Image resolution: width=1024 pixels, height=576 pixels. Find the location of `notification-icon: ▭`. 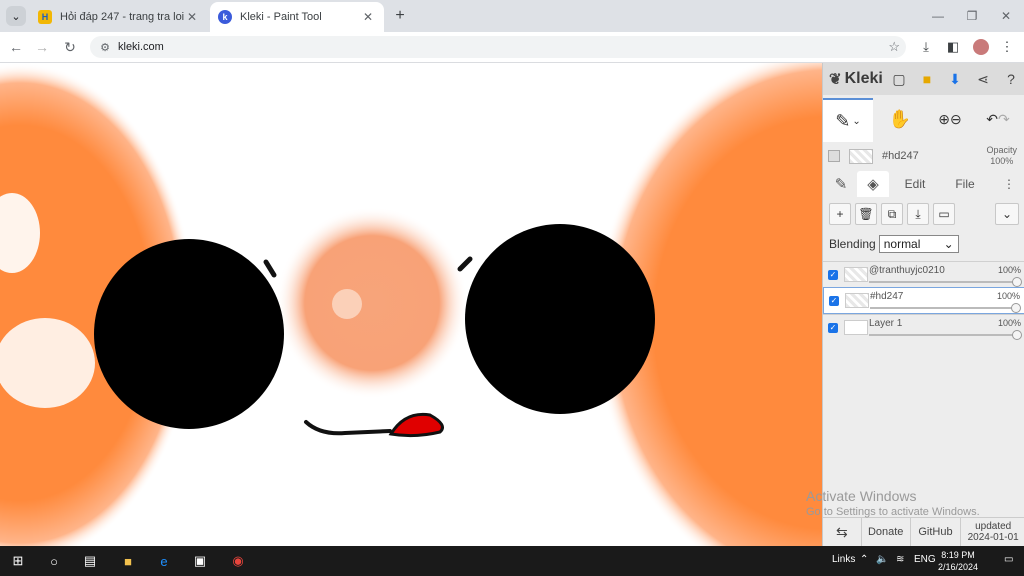

notification-icon: ▭ is located at coordinates (1008, 559).